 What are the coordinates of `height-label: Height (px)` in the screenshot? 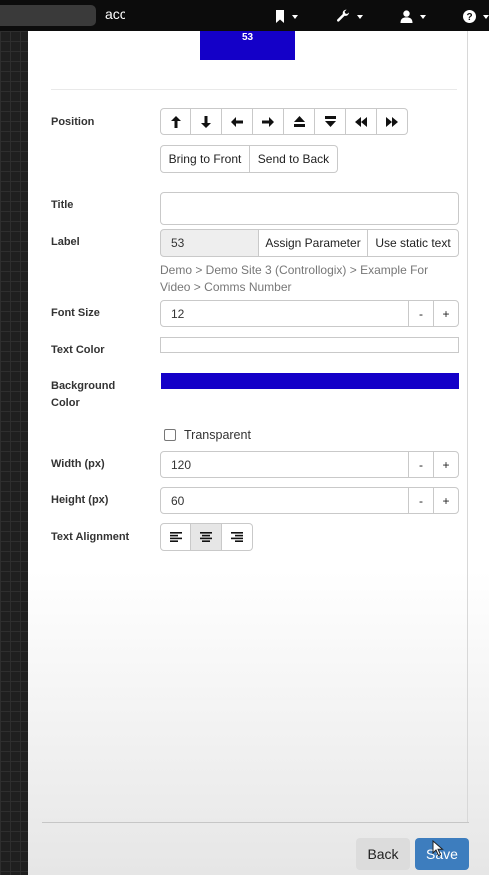 It's located at (80, 500).